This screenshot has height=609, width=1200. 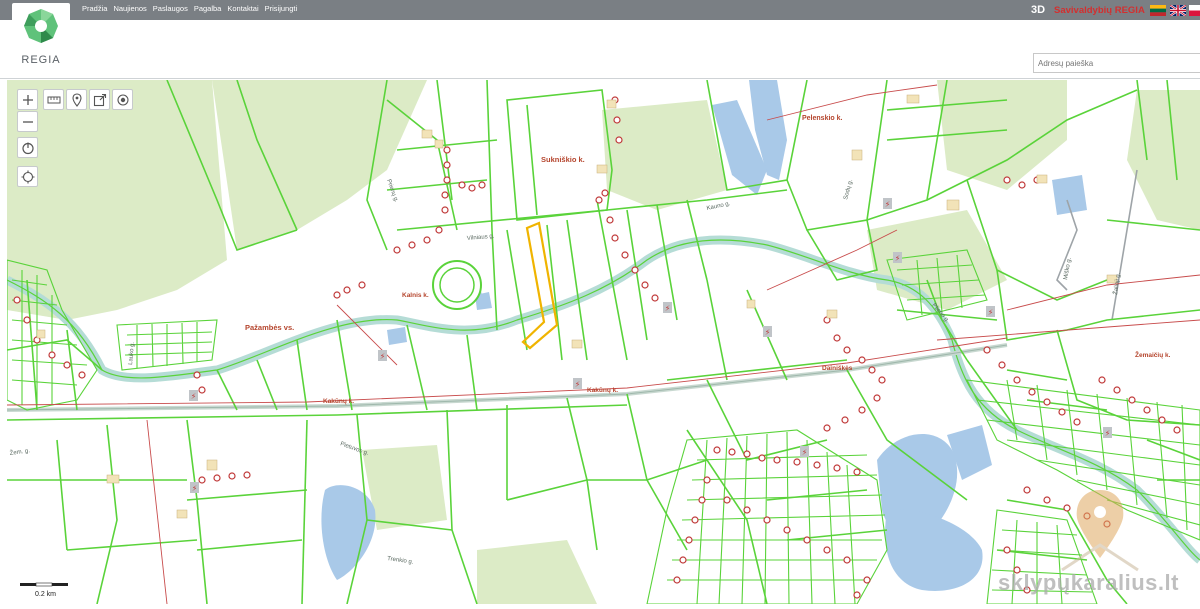 I want to click on scale-label: 0.2 km, so click(x=46, y=594).